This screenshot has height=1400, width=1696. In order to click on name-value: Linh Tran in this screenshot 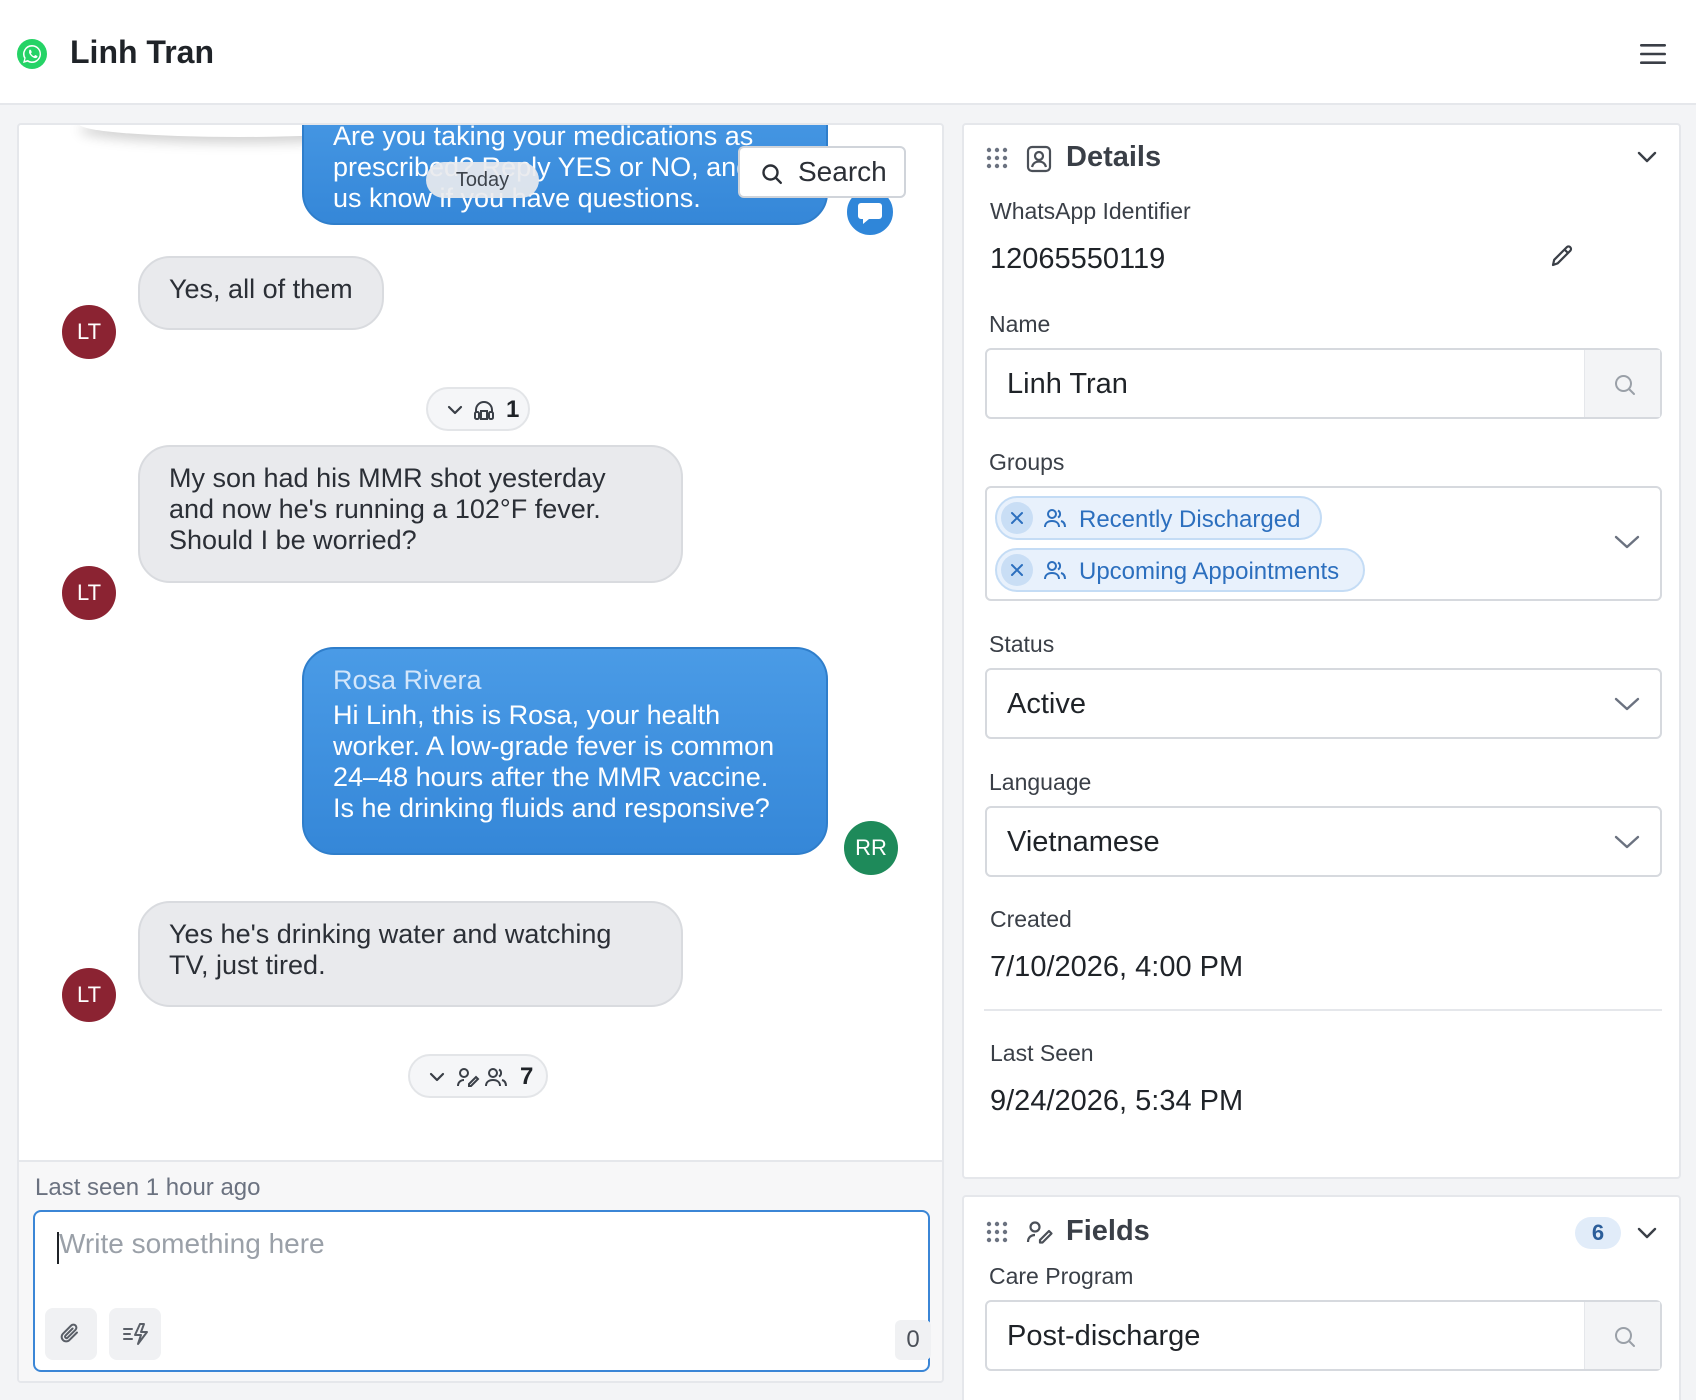, I will do `click(1067, 384)`.